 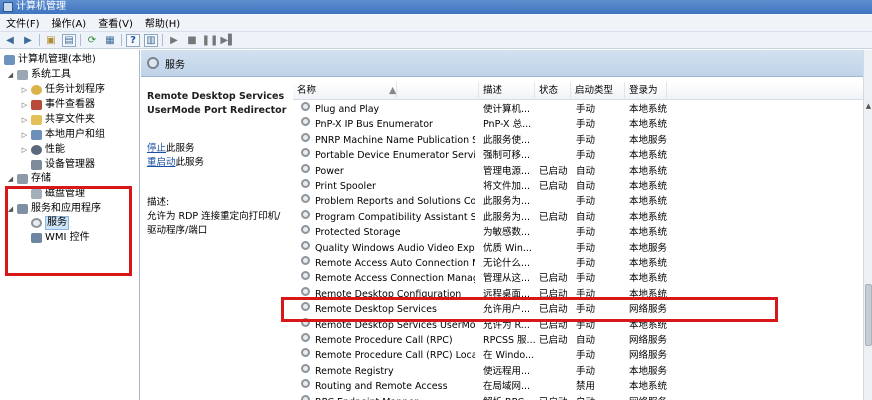 What do you see at coordinates (578, 397) in the screenshot?
I see `table-row: RPC Endpoint Mapper 解析 RPC... 已启动自动网络服务` at bounding box center [578, 397].